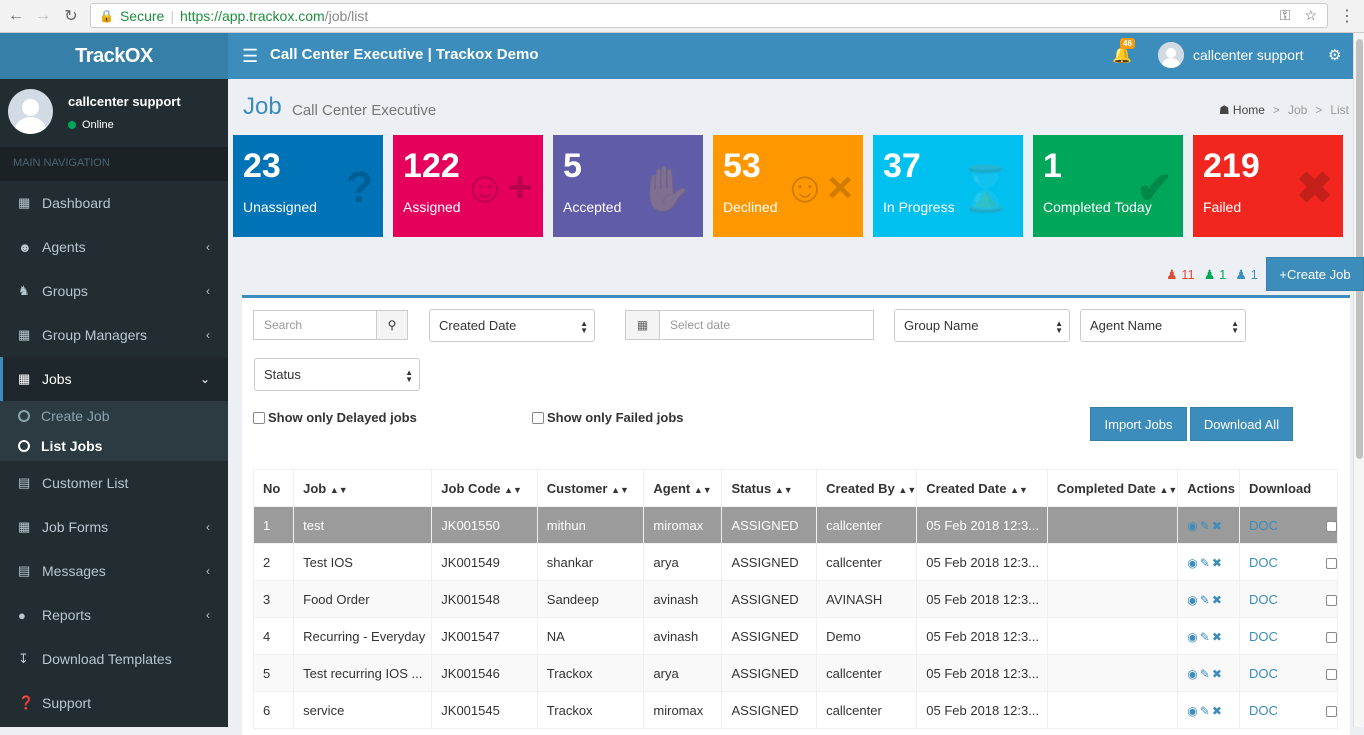  Describe the element at coordinates (1334, 55) in the screenshot. I see `gear-icon: ⚙` at that location.